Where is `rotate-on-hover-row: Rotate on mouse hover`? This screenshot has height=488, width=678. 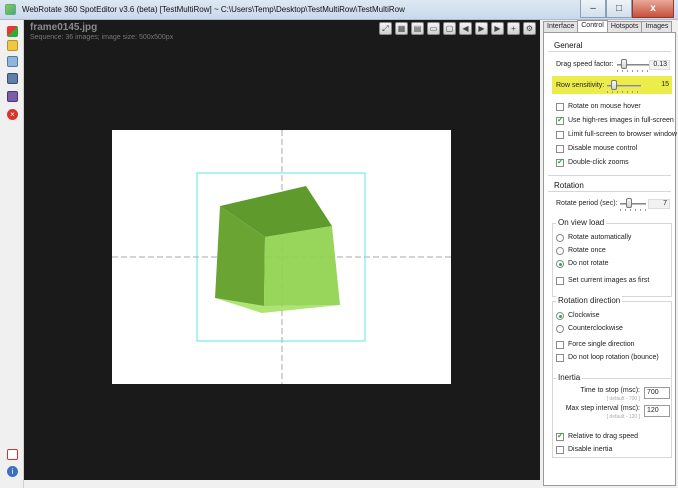 rotate-on-hover-row: Rotate on mouse hover is located at coordinates (613, 106).